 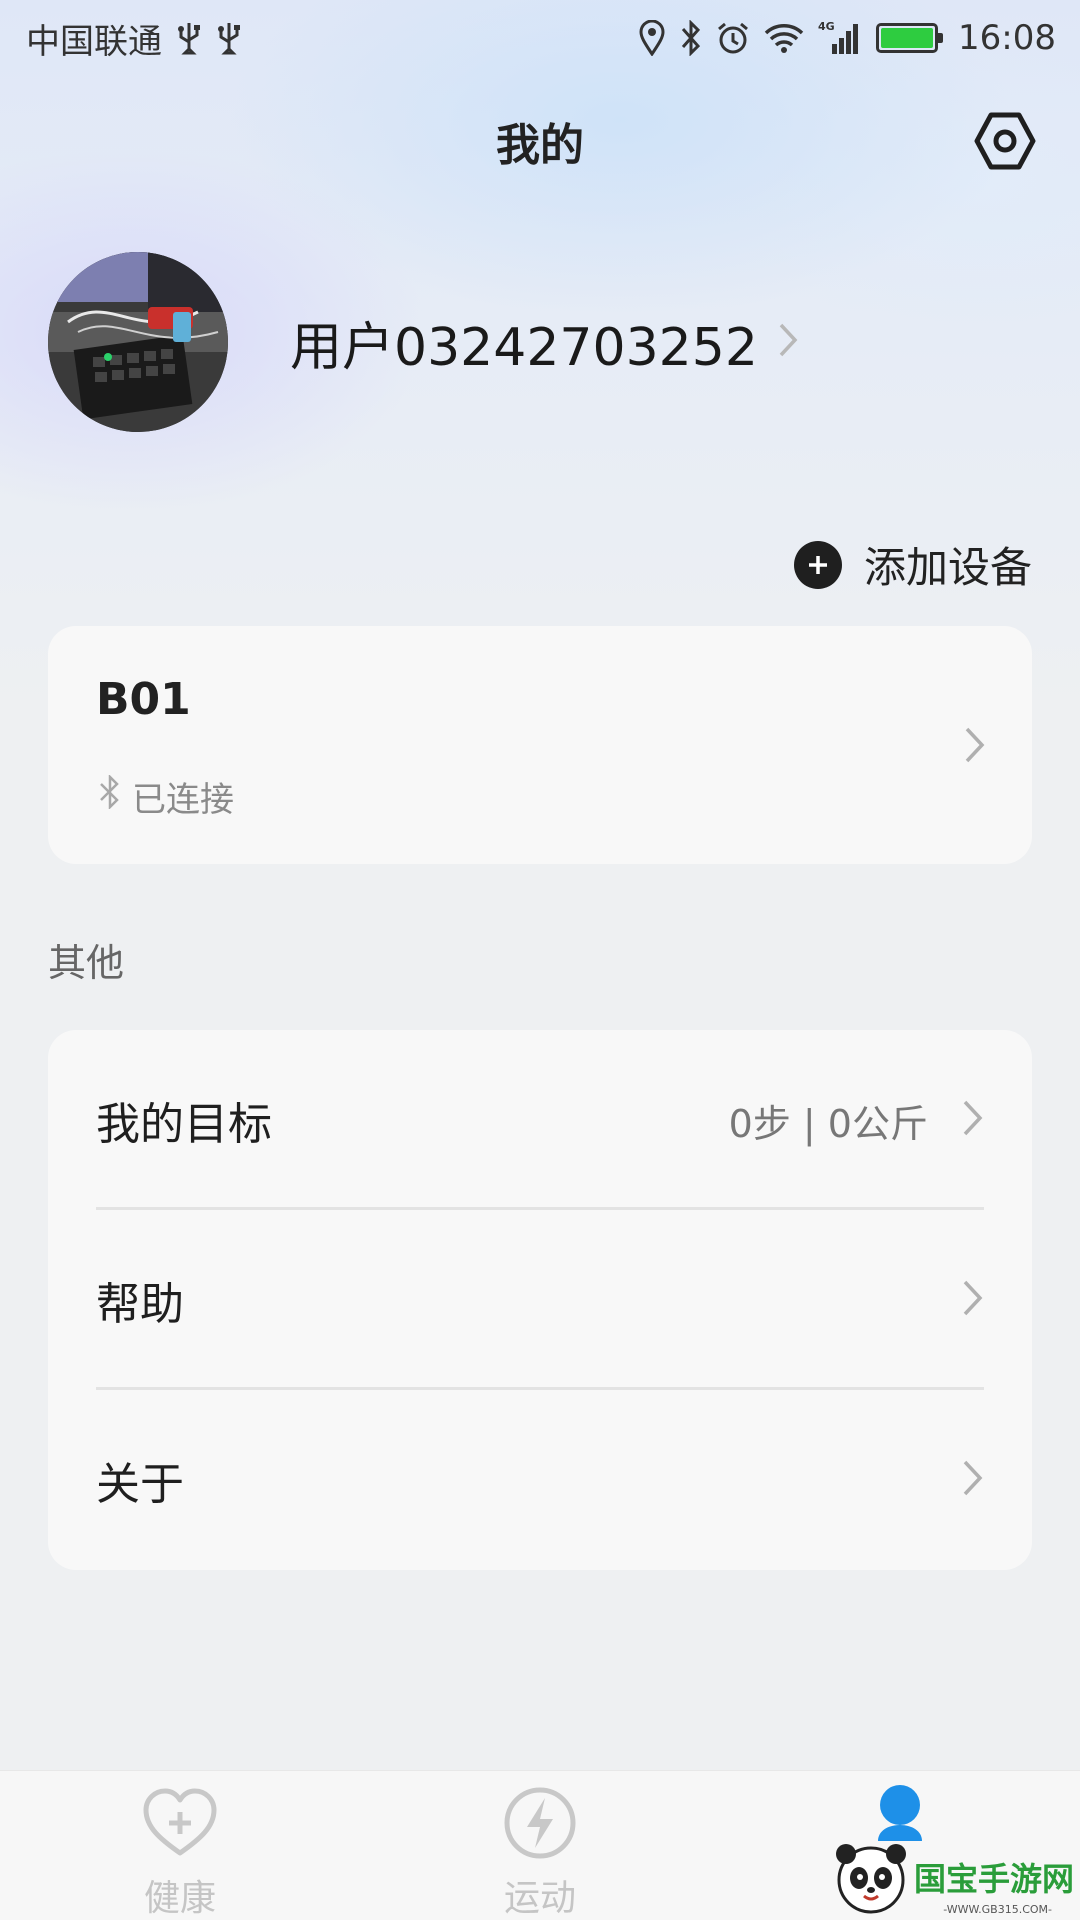 What do you see at coordinates (524, 342) in the screenshot?
I see `username: 用户03242703252` at bounding box center [524, 342].